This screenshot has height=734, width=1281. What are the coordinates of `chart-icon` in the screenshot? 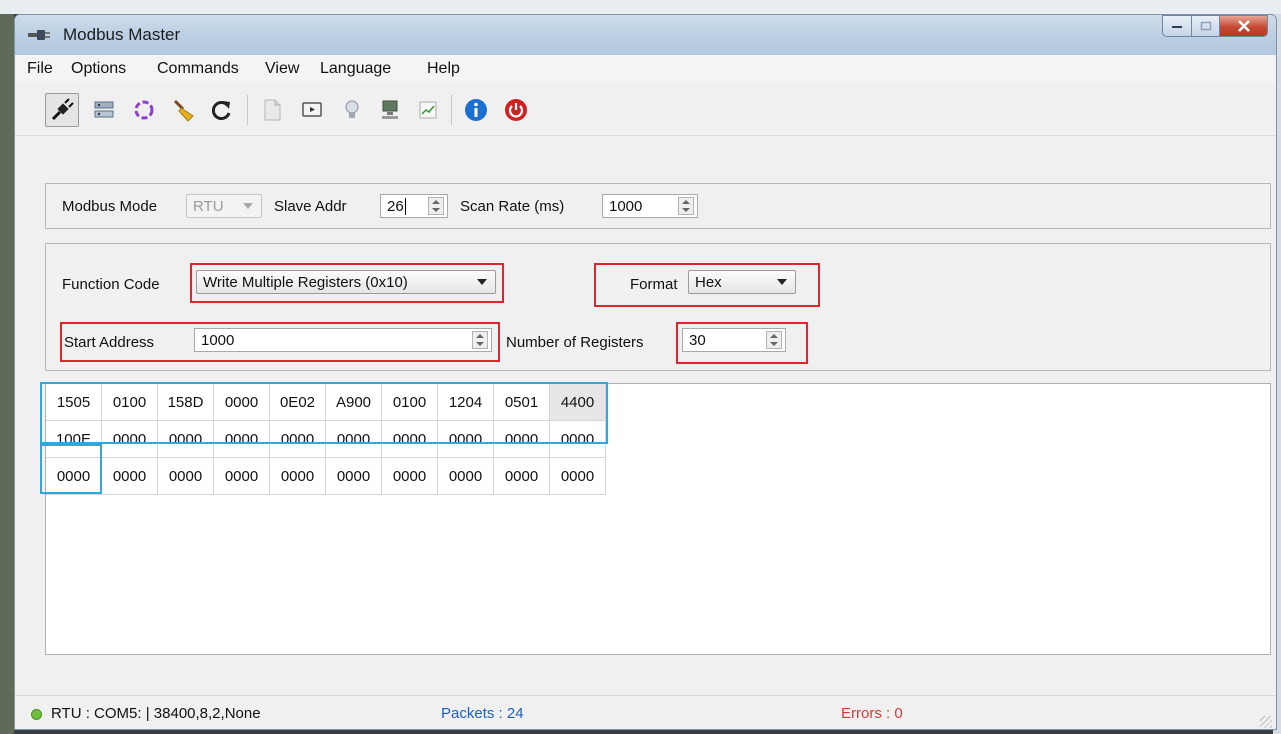 It's located at (428, 110).